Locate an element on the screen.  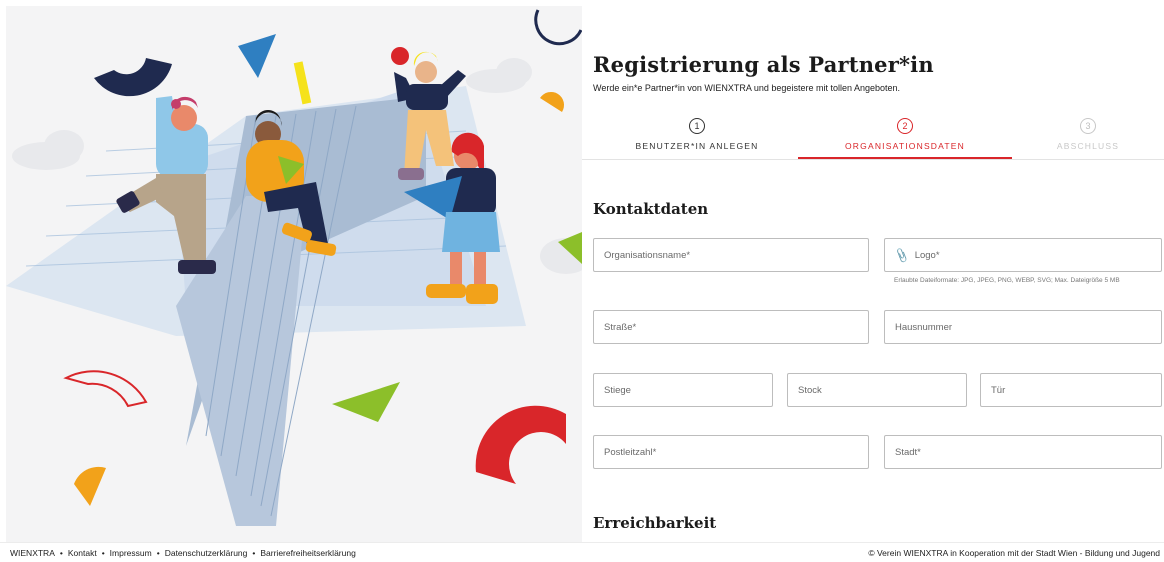
step-number: 3 is located at coordinates (1088, 126).